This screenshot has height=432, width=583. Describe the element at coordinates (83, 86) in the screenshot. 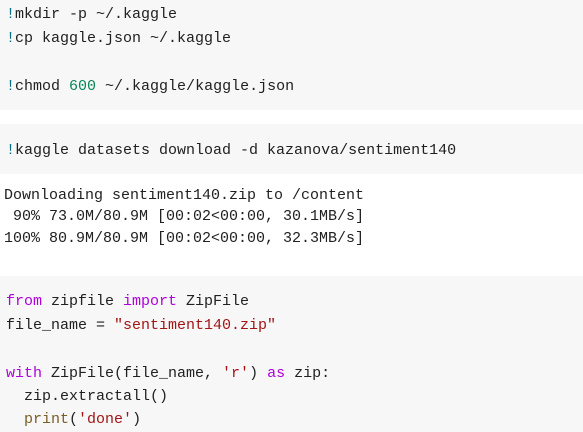

I see `permission-number: 600` at that location.